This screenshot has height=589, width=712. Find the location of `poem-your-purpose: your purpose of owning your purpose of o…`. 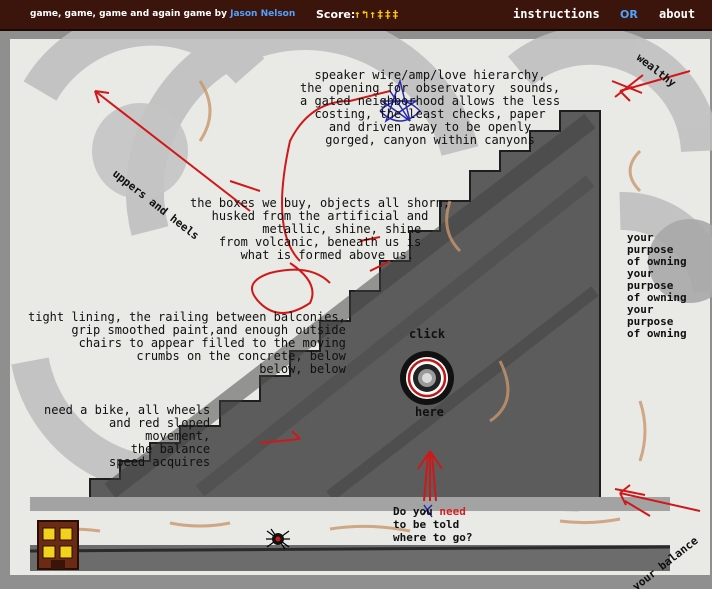

poem-your-purpose: your purpose of owning your purpose of o… is located at coordinates (657, 285).